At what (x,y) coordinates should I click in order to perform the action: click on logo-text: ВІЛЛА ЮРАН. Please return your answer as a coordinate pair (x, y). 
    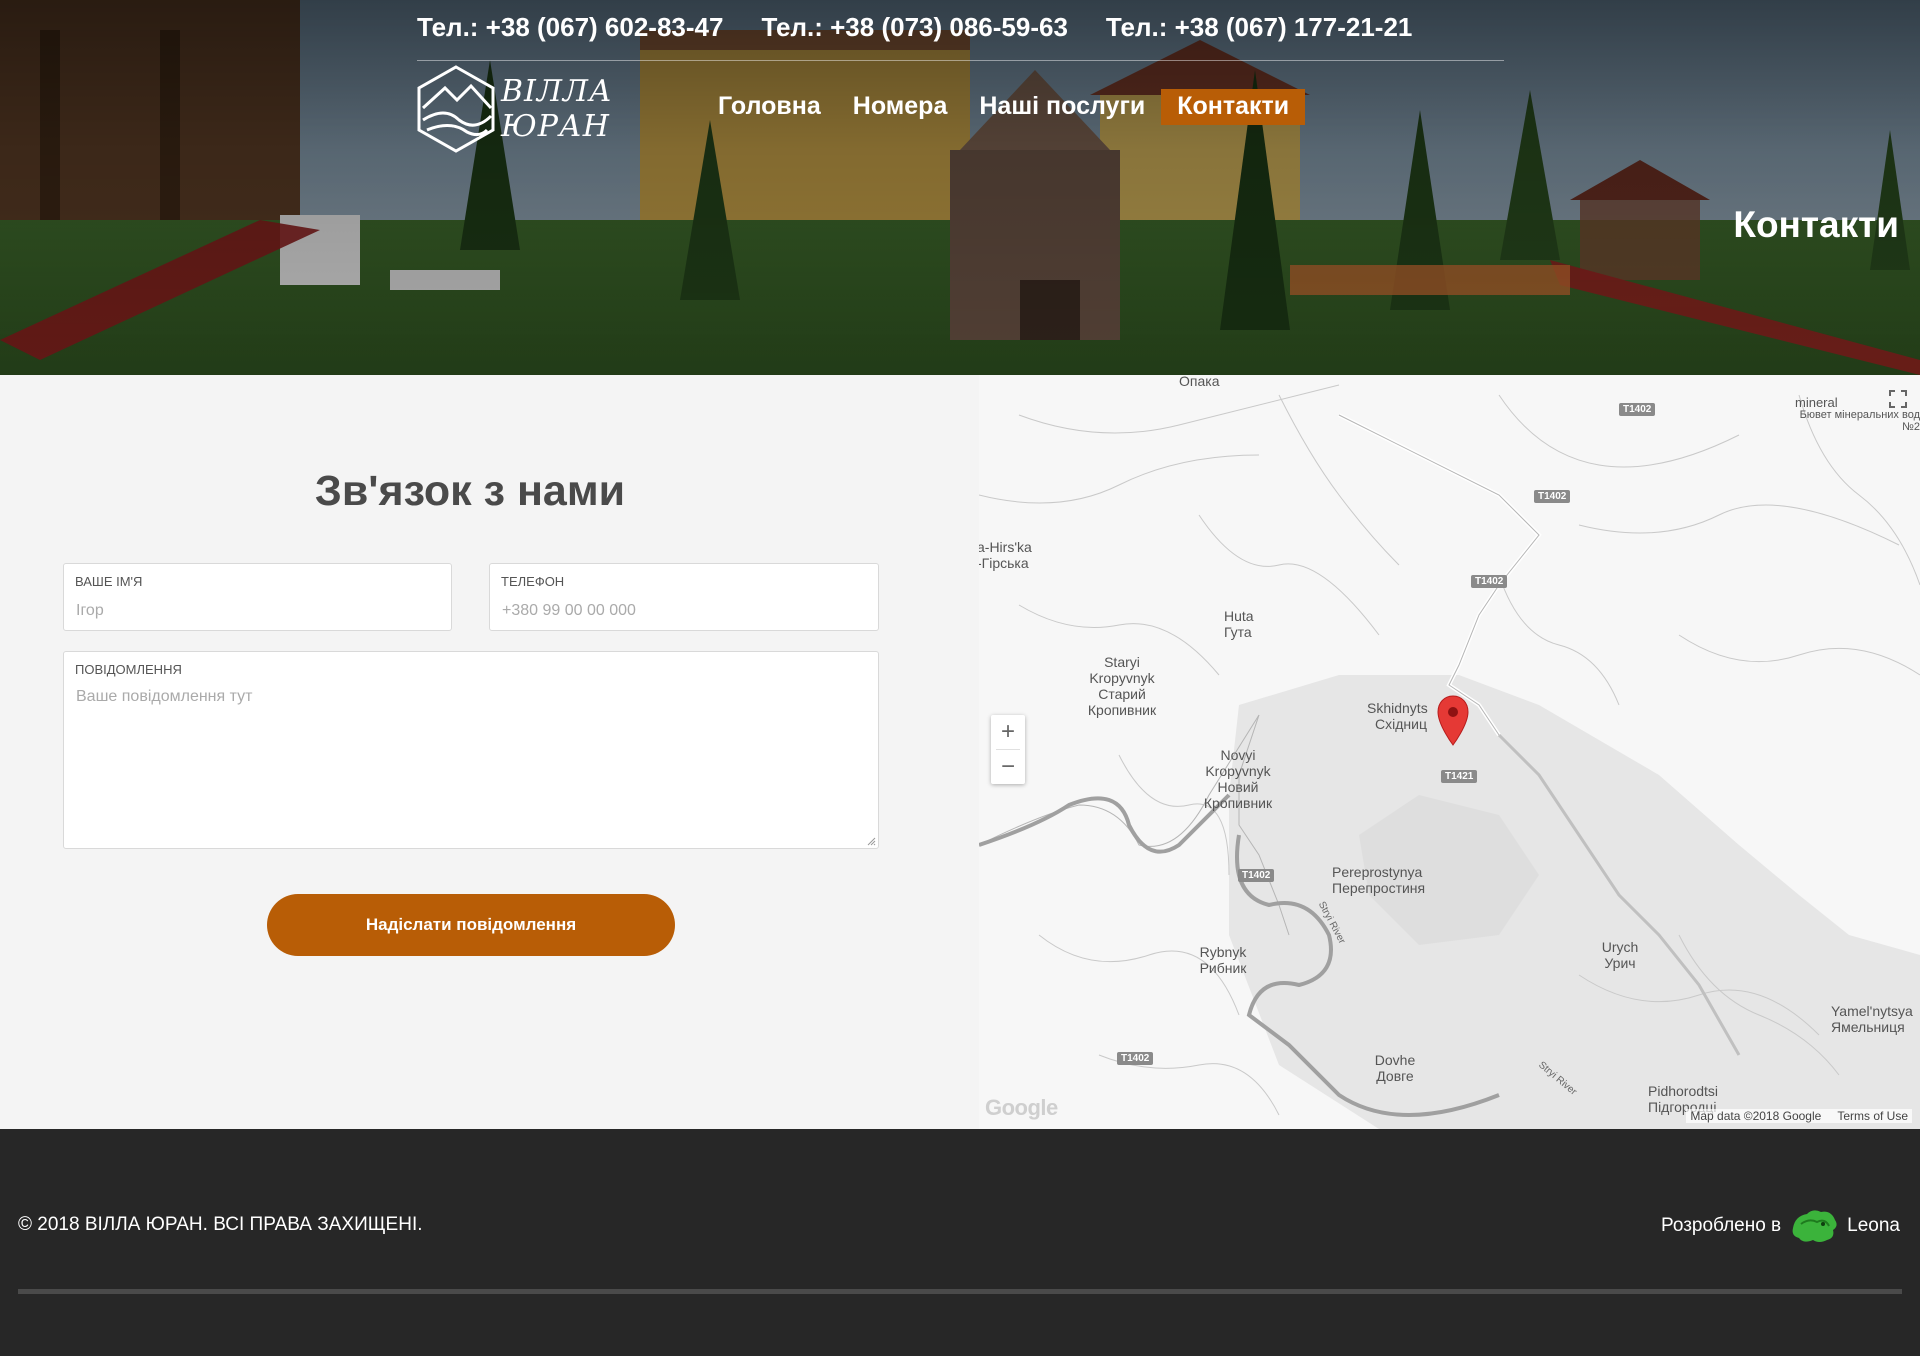
    Looking at the image, I should click on (557, 109).